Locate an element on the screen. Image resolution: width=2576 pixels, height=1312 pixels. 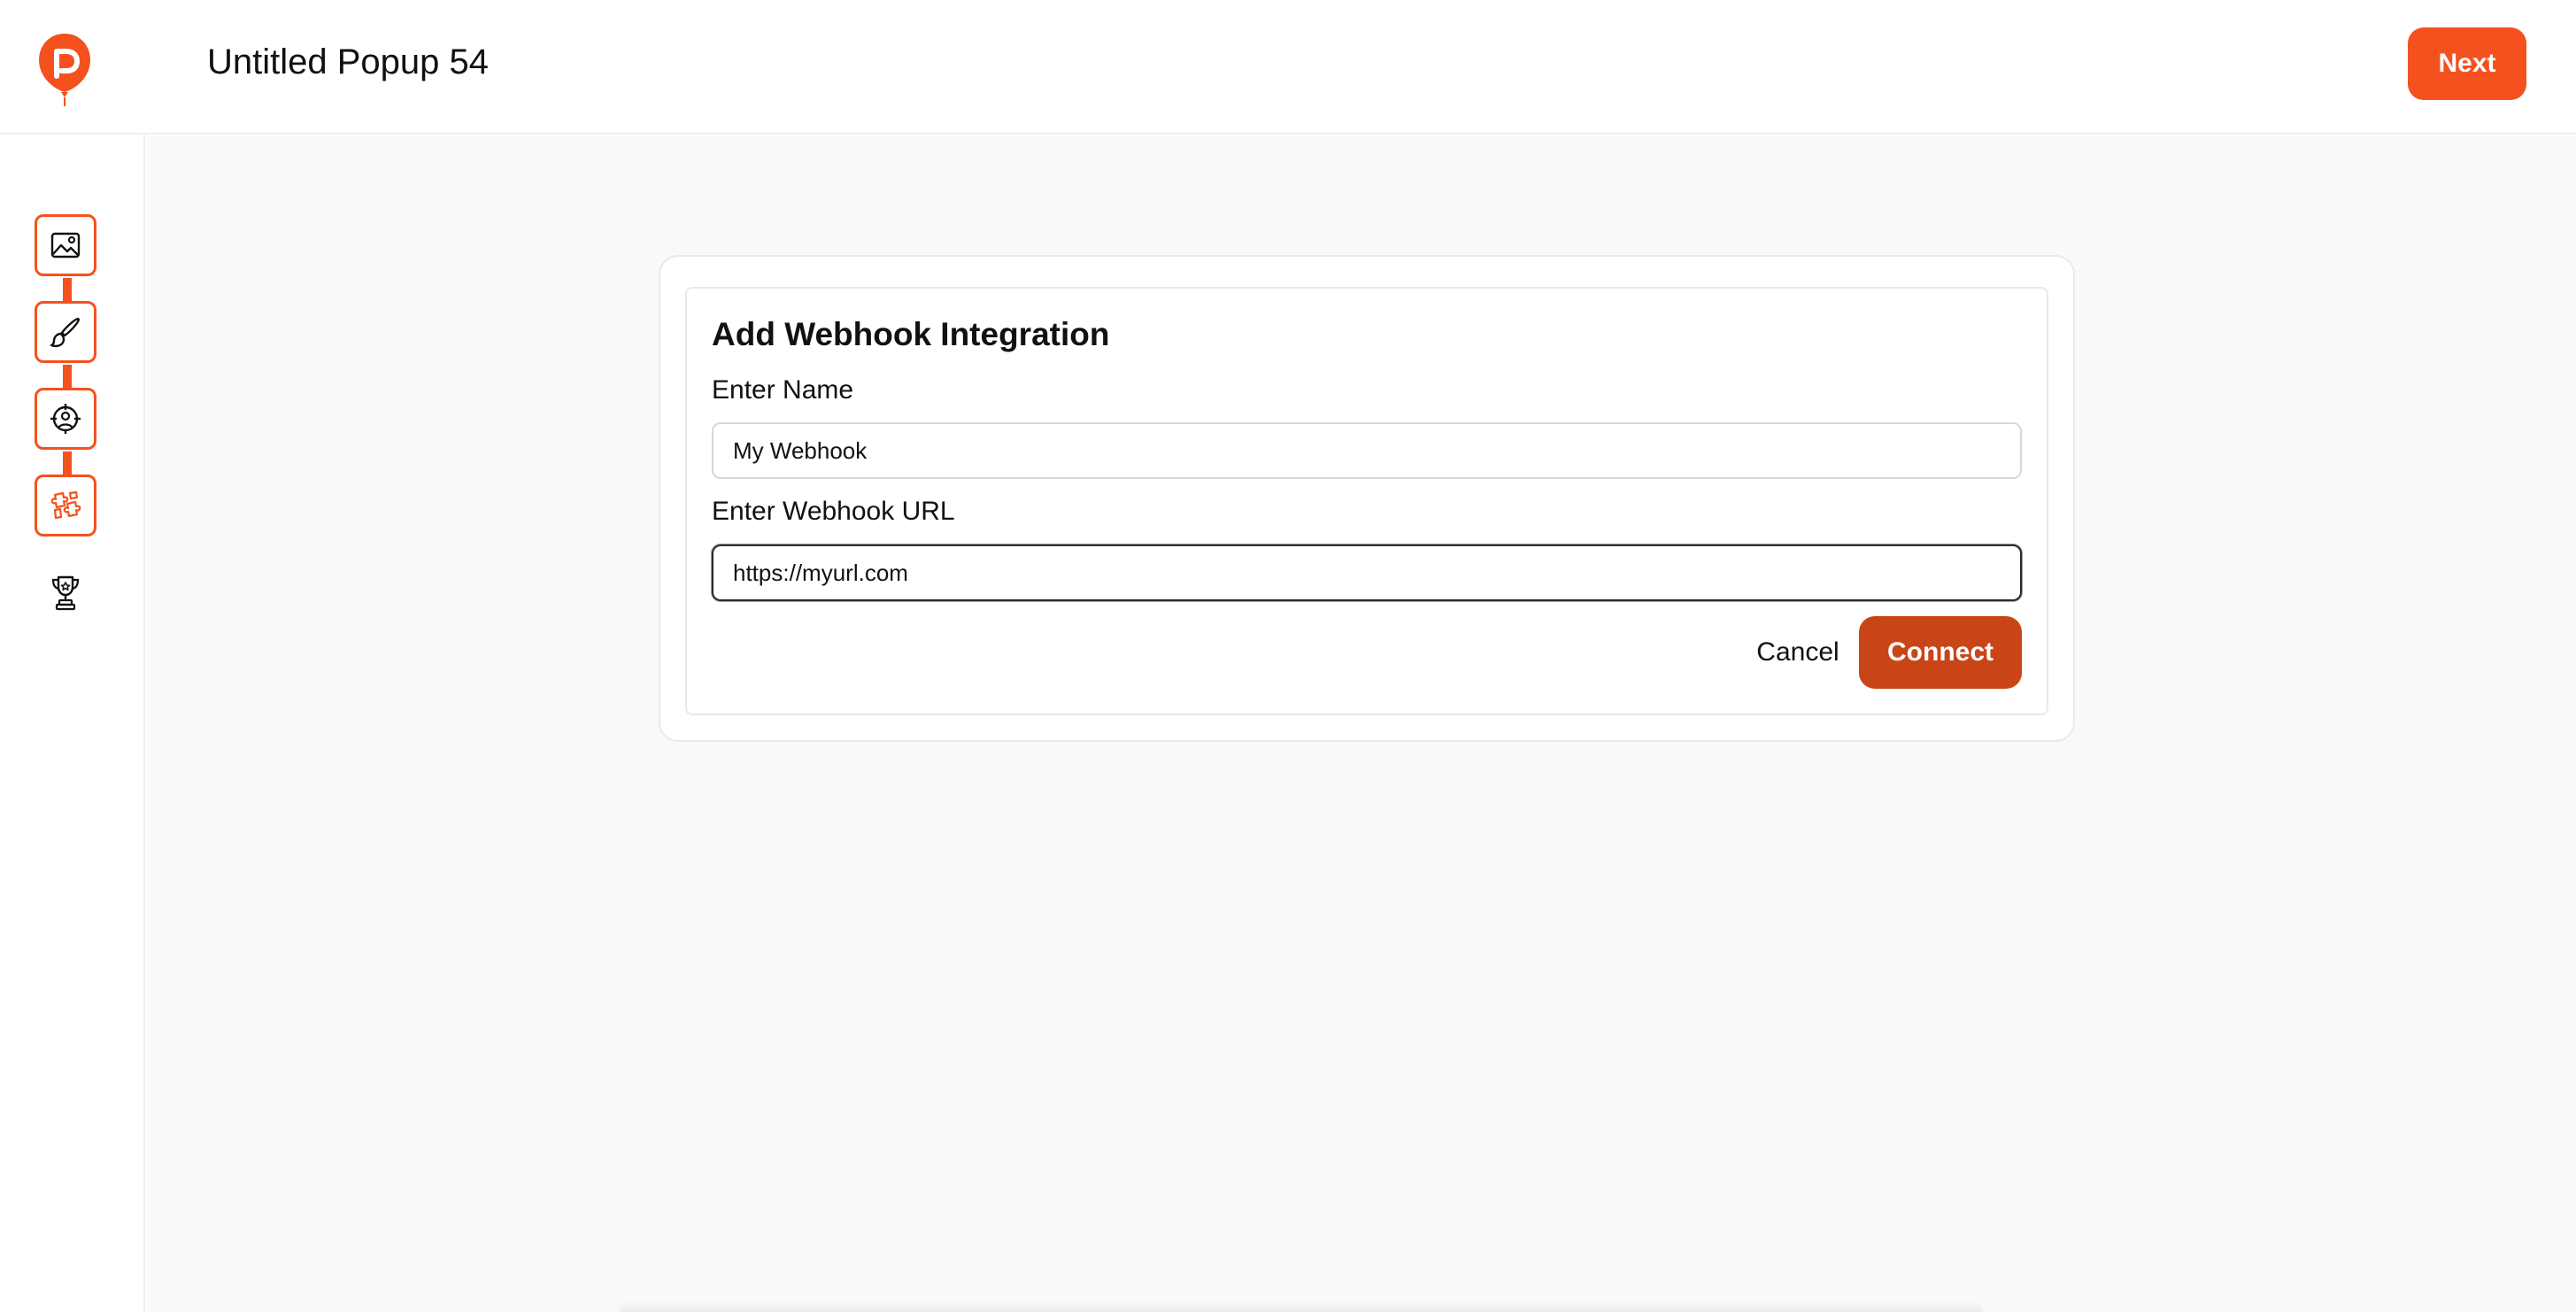
step-targeting is located at coordinates (65, 419).